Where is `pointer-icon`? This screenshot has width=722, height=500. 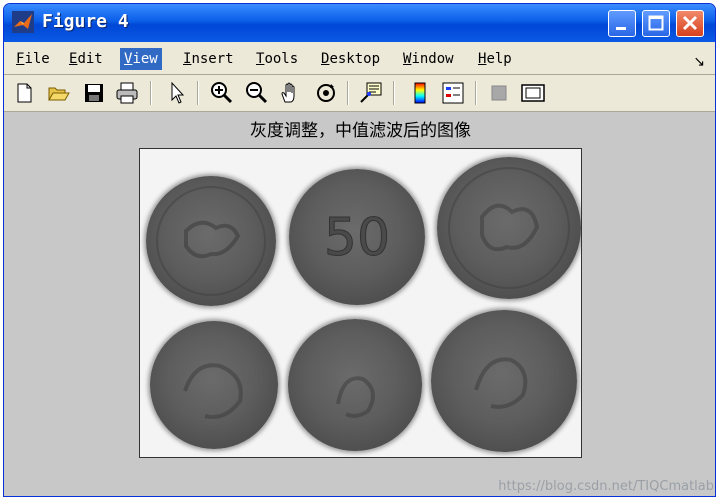
pointer-icon is located at coordinates (177, 93).